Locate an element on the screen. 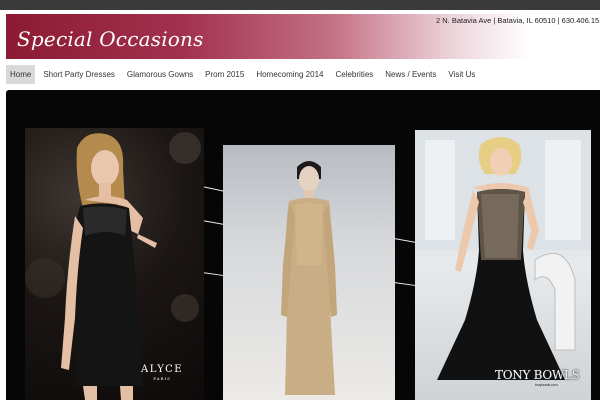 This screenshot has width=600, height=400. nav-item-glamorous-gowns: Glamorous Gowns is located at coordinates (160, 74).